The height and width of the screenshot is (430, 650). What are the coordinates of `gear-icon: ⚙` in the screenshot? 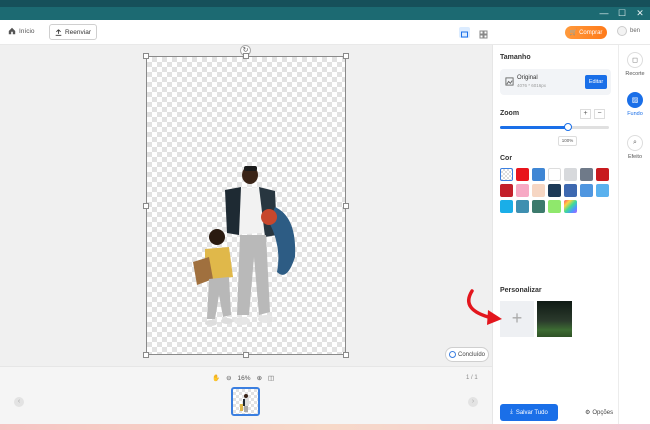 It's located at (588, 413).